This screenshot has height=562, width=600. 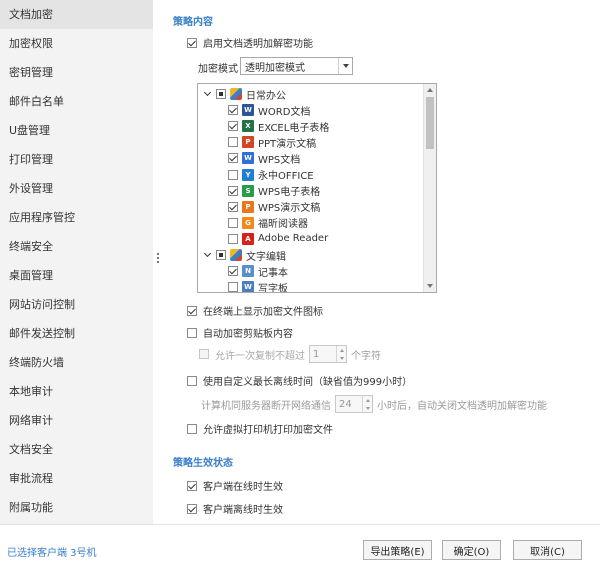 I want to click on tree-node-label: 福昕阅读器, so click(x=283, y=225).